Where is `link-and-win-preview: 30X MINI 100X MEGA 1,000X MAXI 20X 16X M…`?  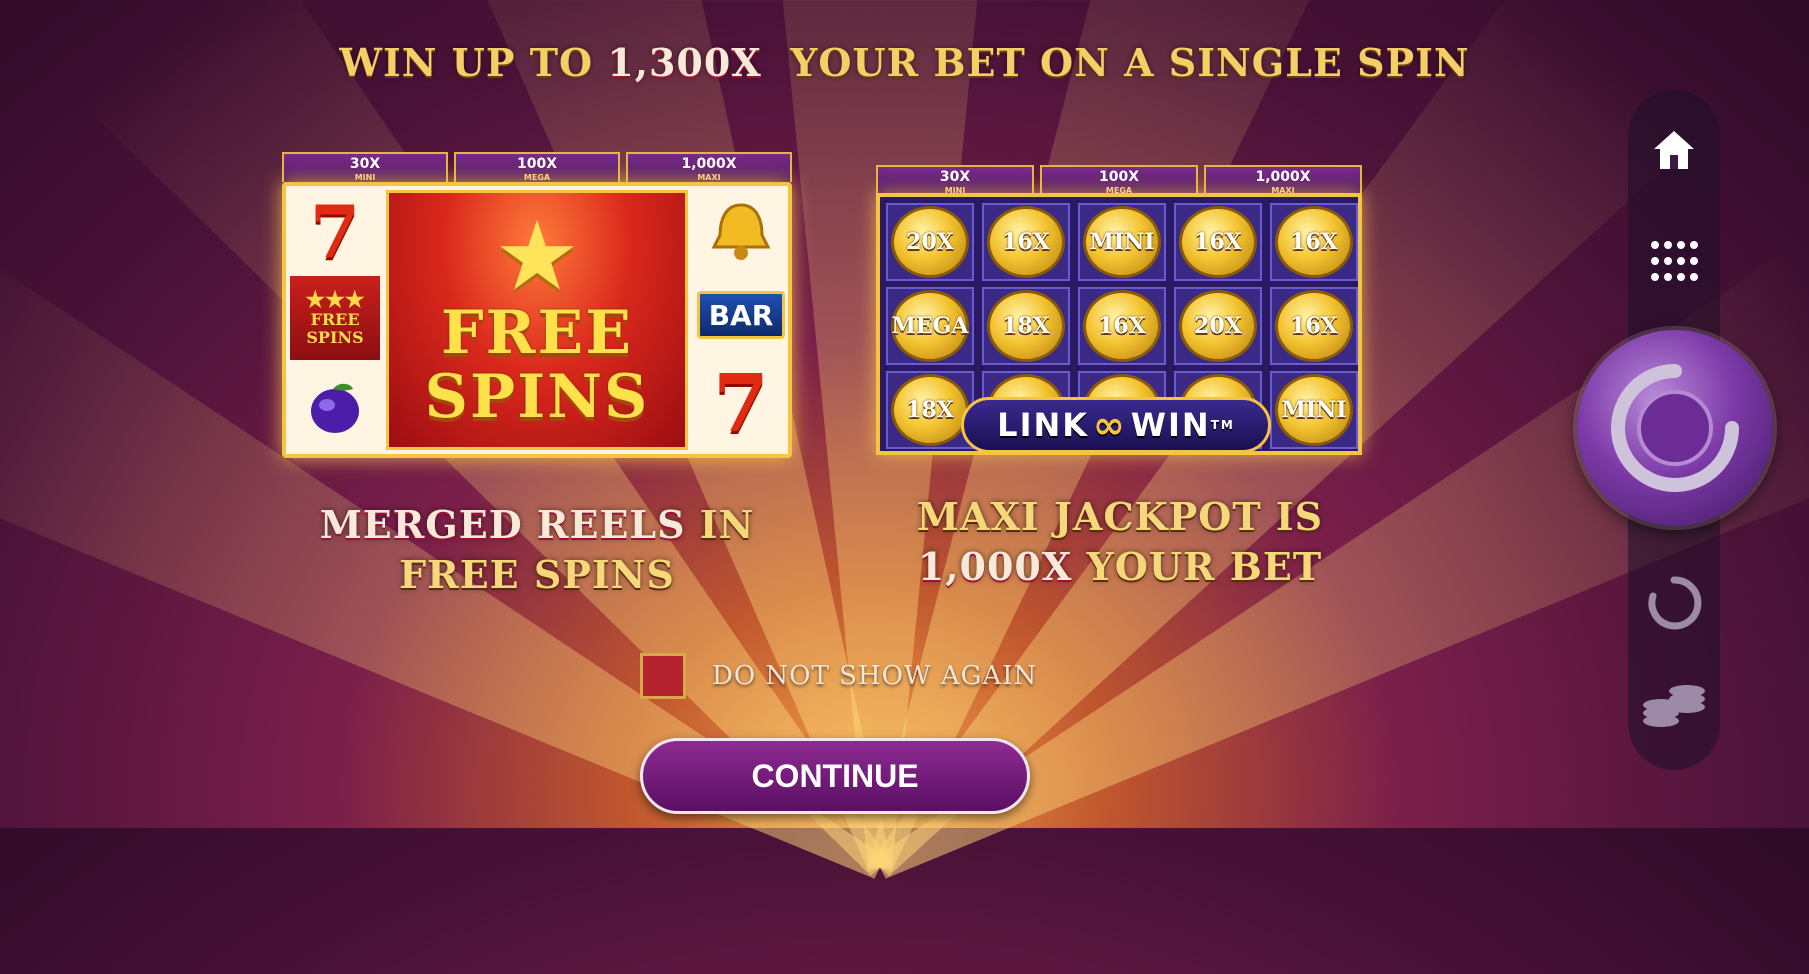
link-and-win-preview: 30X MINI 100X MEGA 1,000X MAXI 20X 16X M… is located at coordinates (1119, 310).